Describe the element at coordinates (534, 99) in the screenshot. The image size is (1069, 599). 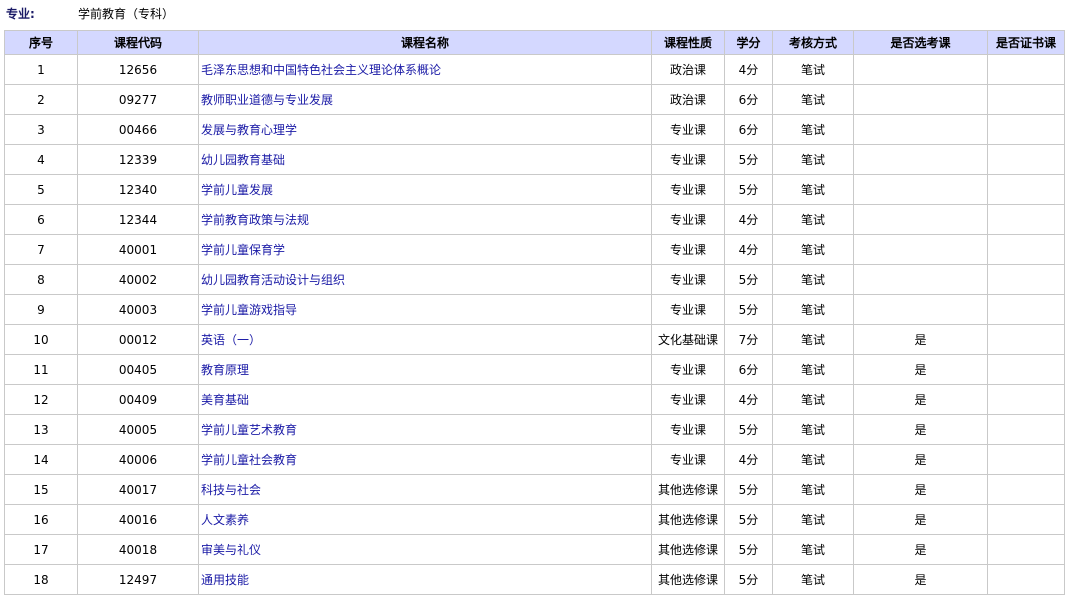
I see `table-row: 2 09277 教师职业道德与专业发展 政治课 6分 笔试` at that location.